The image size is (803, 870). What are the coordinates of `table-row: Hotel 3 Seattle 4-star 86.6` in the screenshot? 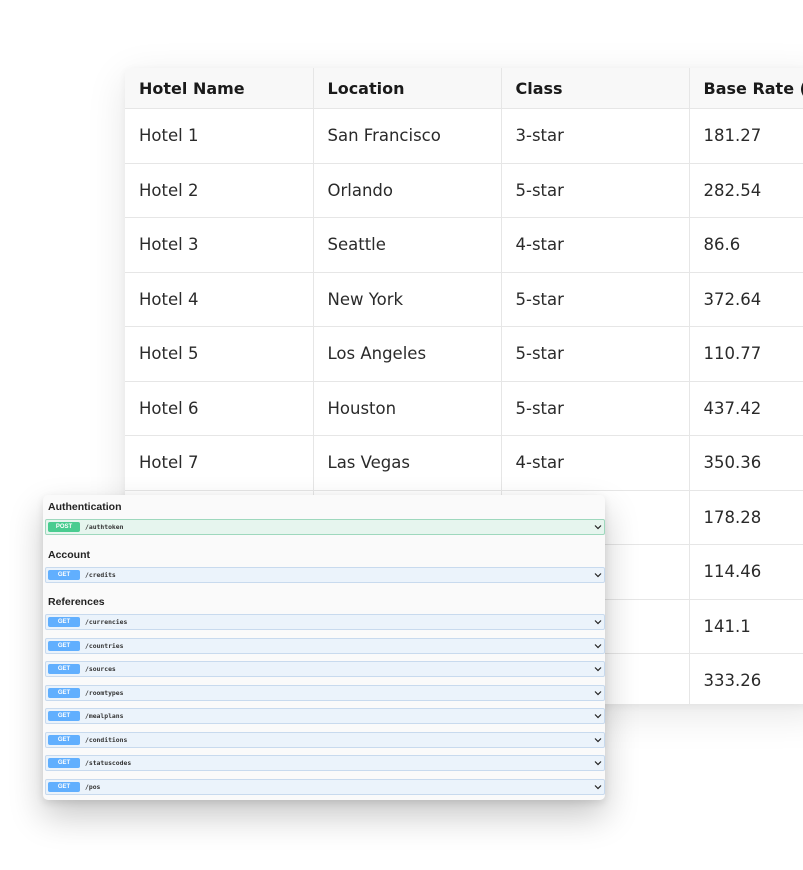 It's located at (464, 245).